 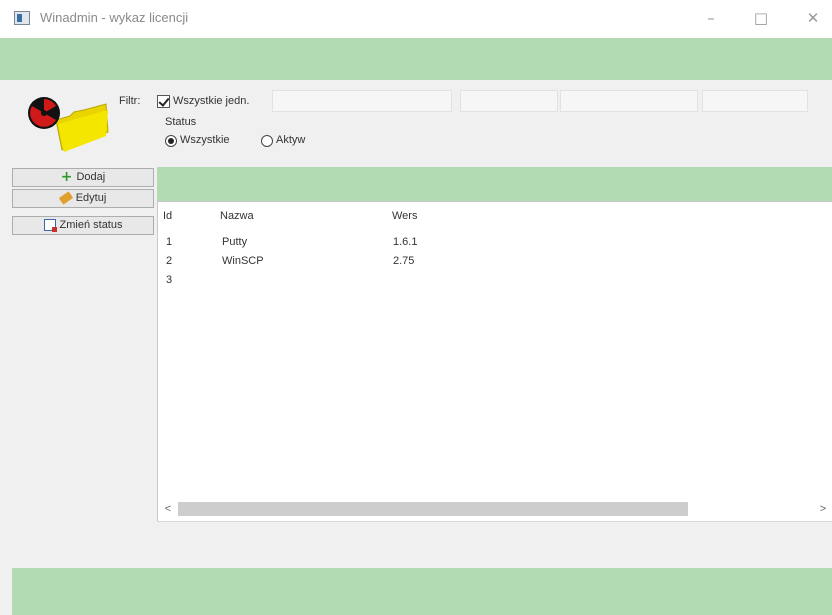 I want to click on pencil-icon, so click(x=65, y=198).